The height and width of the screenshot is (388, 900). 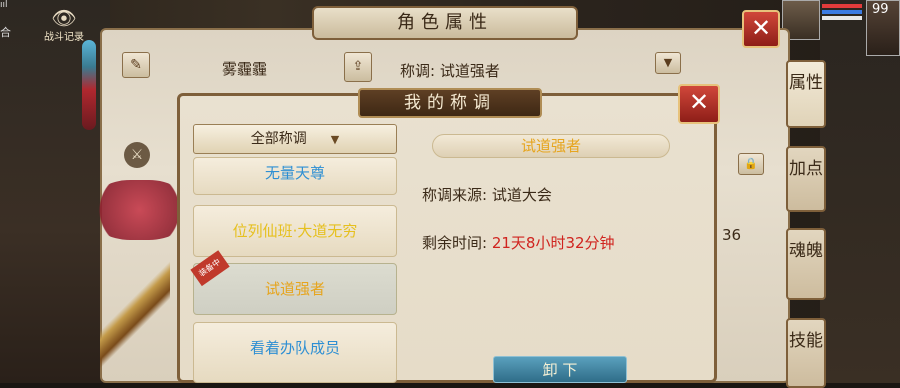 What do you see at coordinates (445, 22) in the screenshot?
I see `panel-title: 角色属性` at bounding box center [445, 22].